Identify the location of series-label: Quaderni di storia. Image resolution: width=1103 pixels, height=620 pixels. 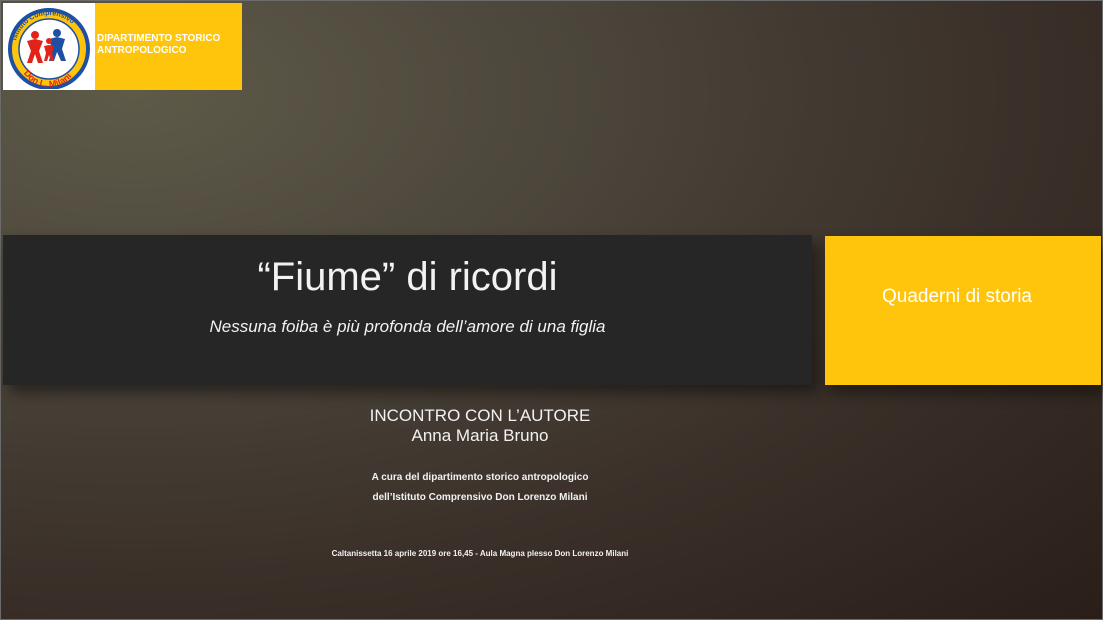
(957, 296).